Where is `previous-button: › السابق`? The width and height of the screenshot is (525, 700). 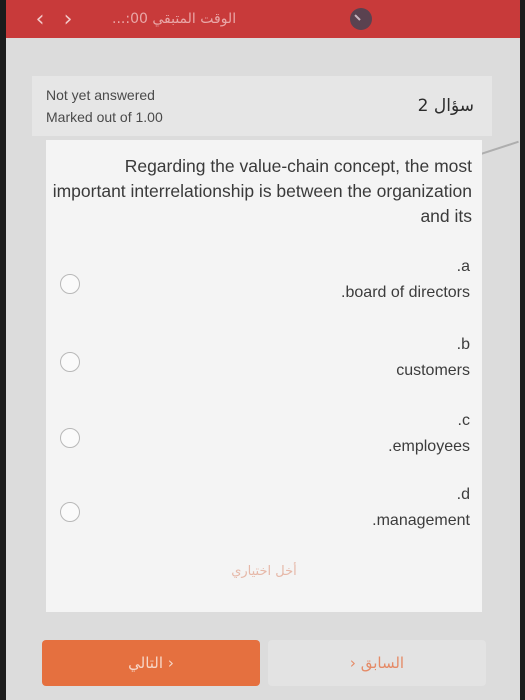
previous-button: › السابق is located at coordinates (377, 663).